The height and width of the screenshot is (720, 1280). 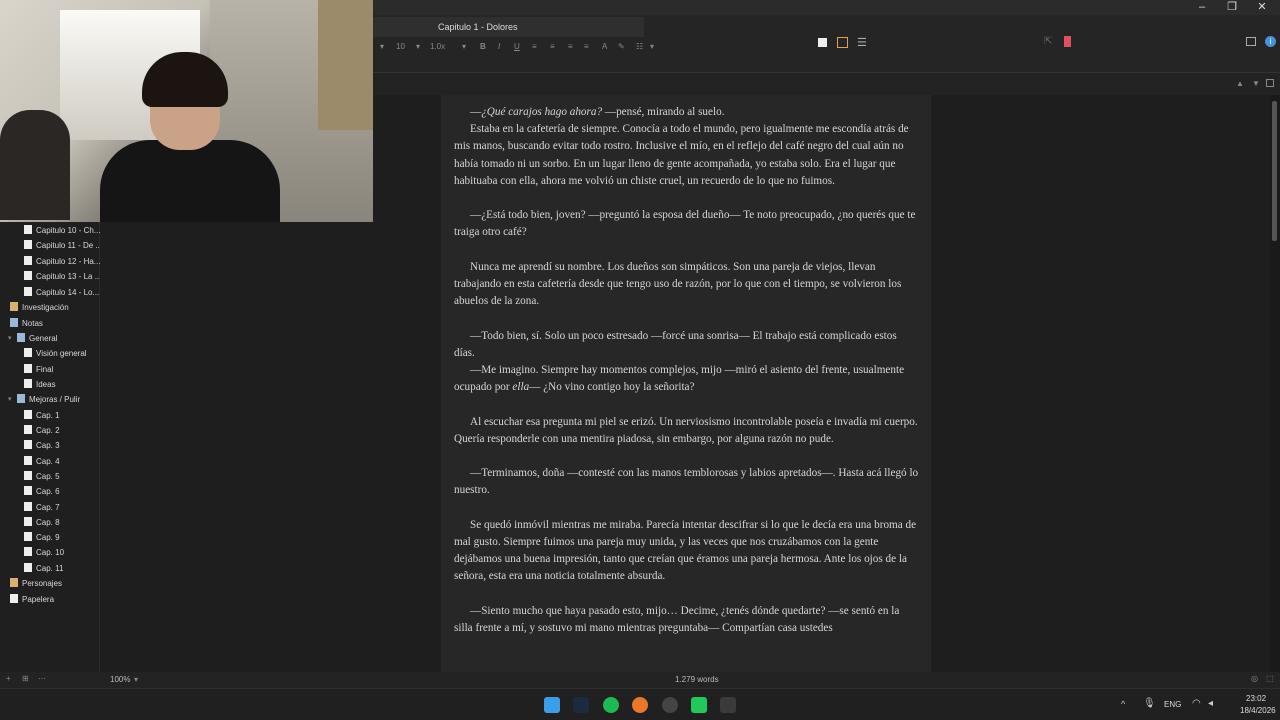 What do you see at coordinates (697, 679) in the screenshot?
I see `word-count: 1.279 words` at bounding box center [697, 679].